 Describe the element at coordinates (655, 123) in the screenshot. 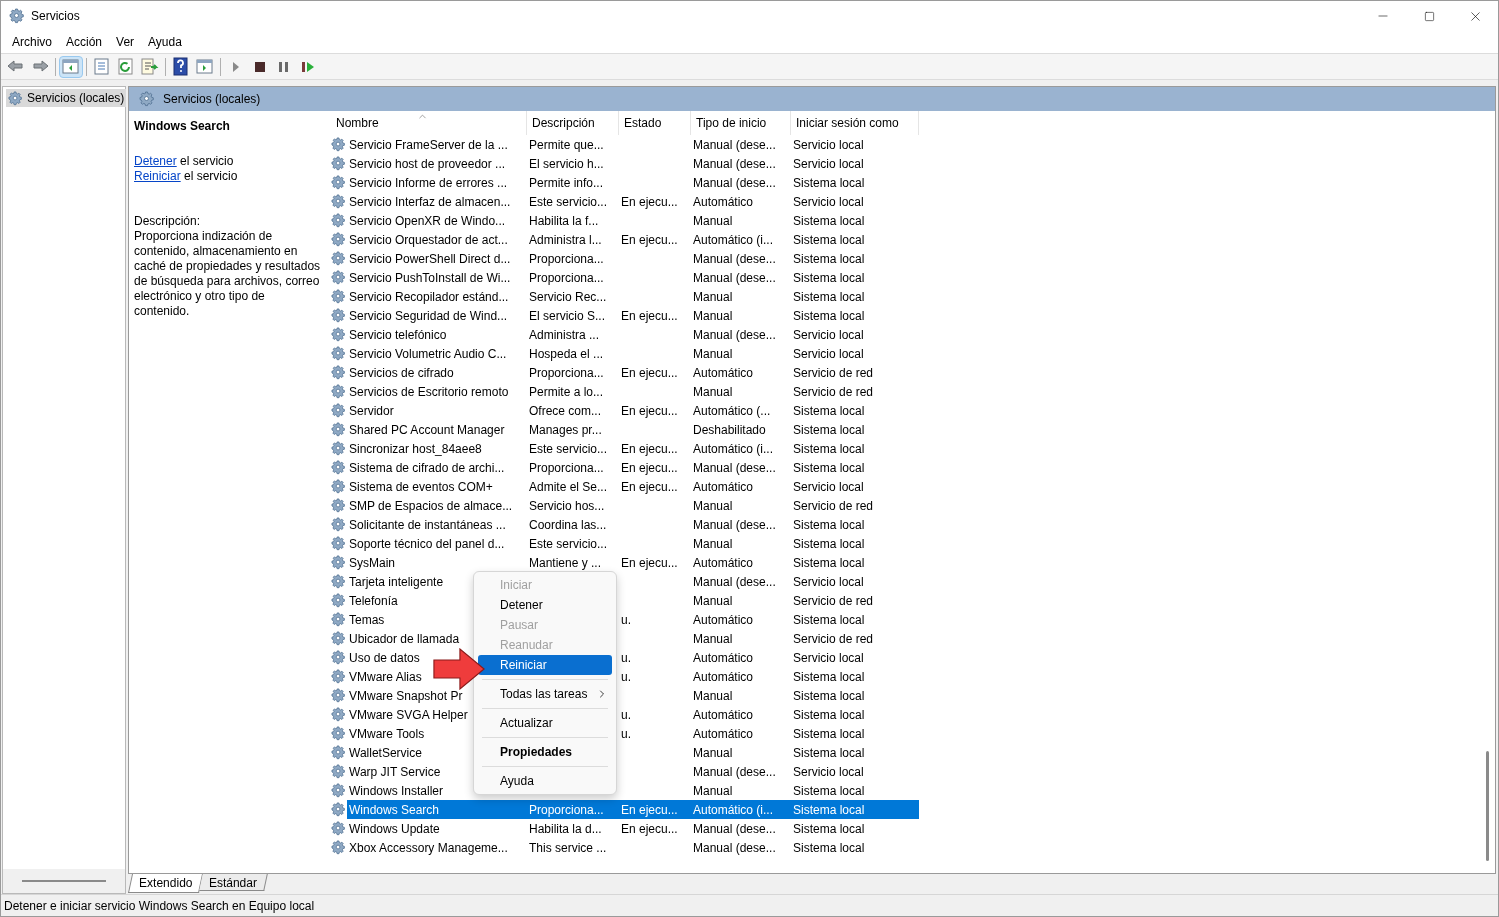

I see `column-header: Estado` at that location.